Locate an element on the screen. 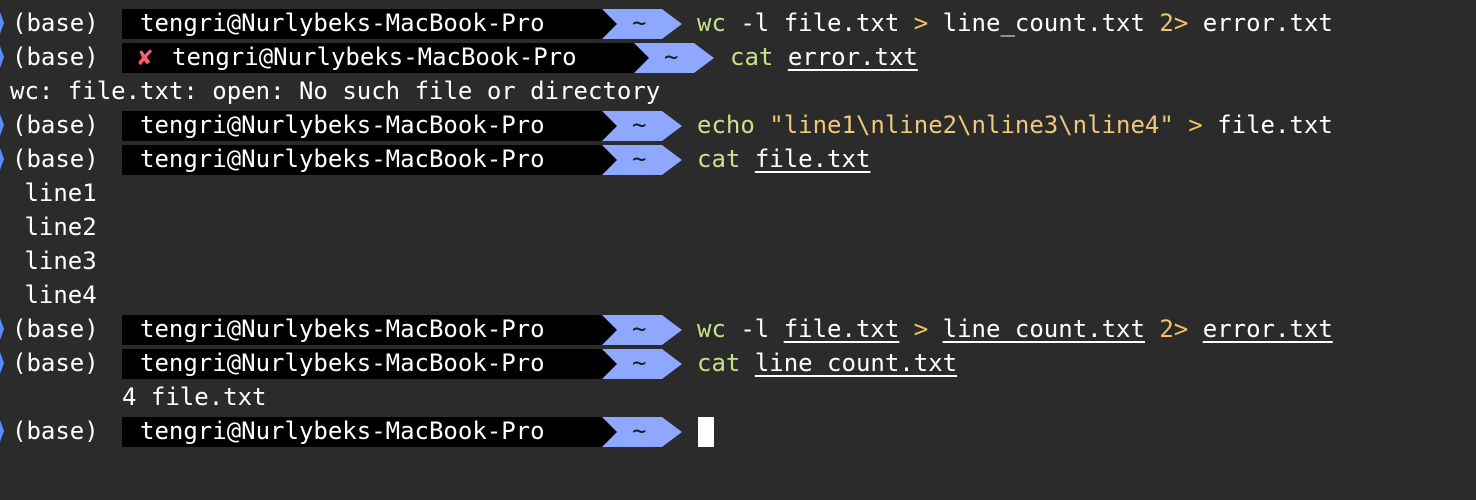  command-text: cat line_count.txt is located at coordinates (827, 363).